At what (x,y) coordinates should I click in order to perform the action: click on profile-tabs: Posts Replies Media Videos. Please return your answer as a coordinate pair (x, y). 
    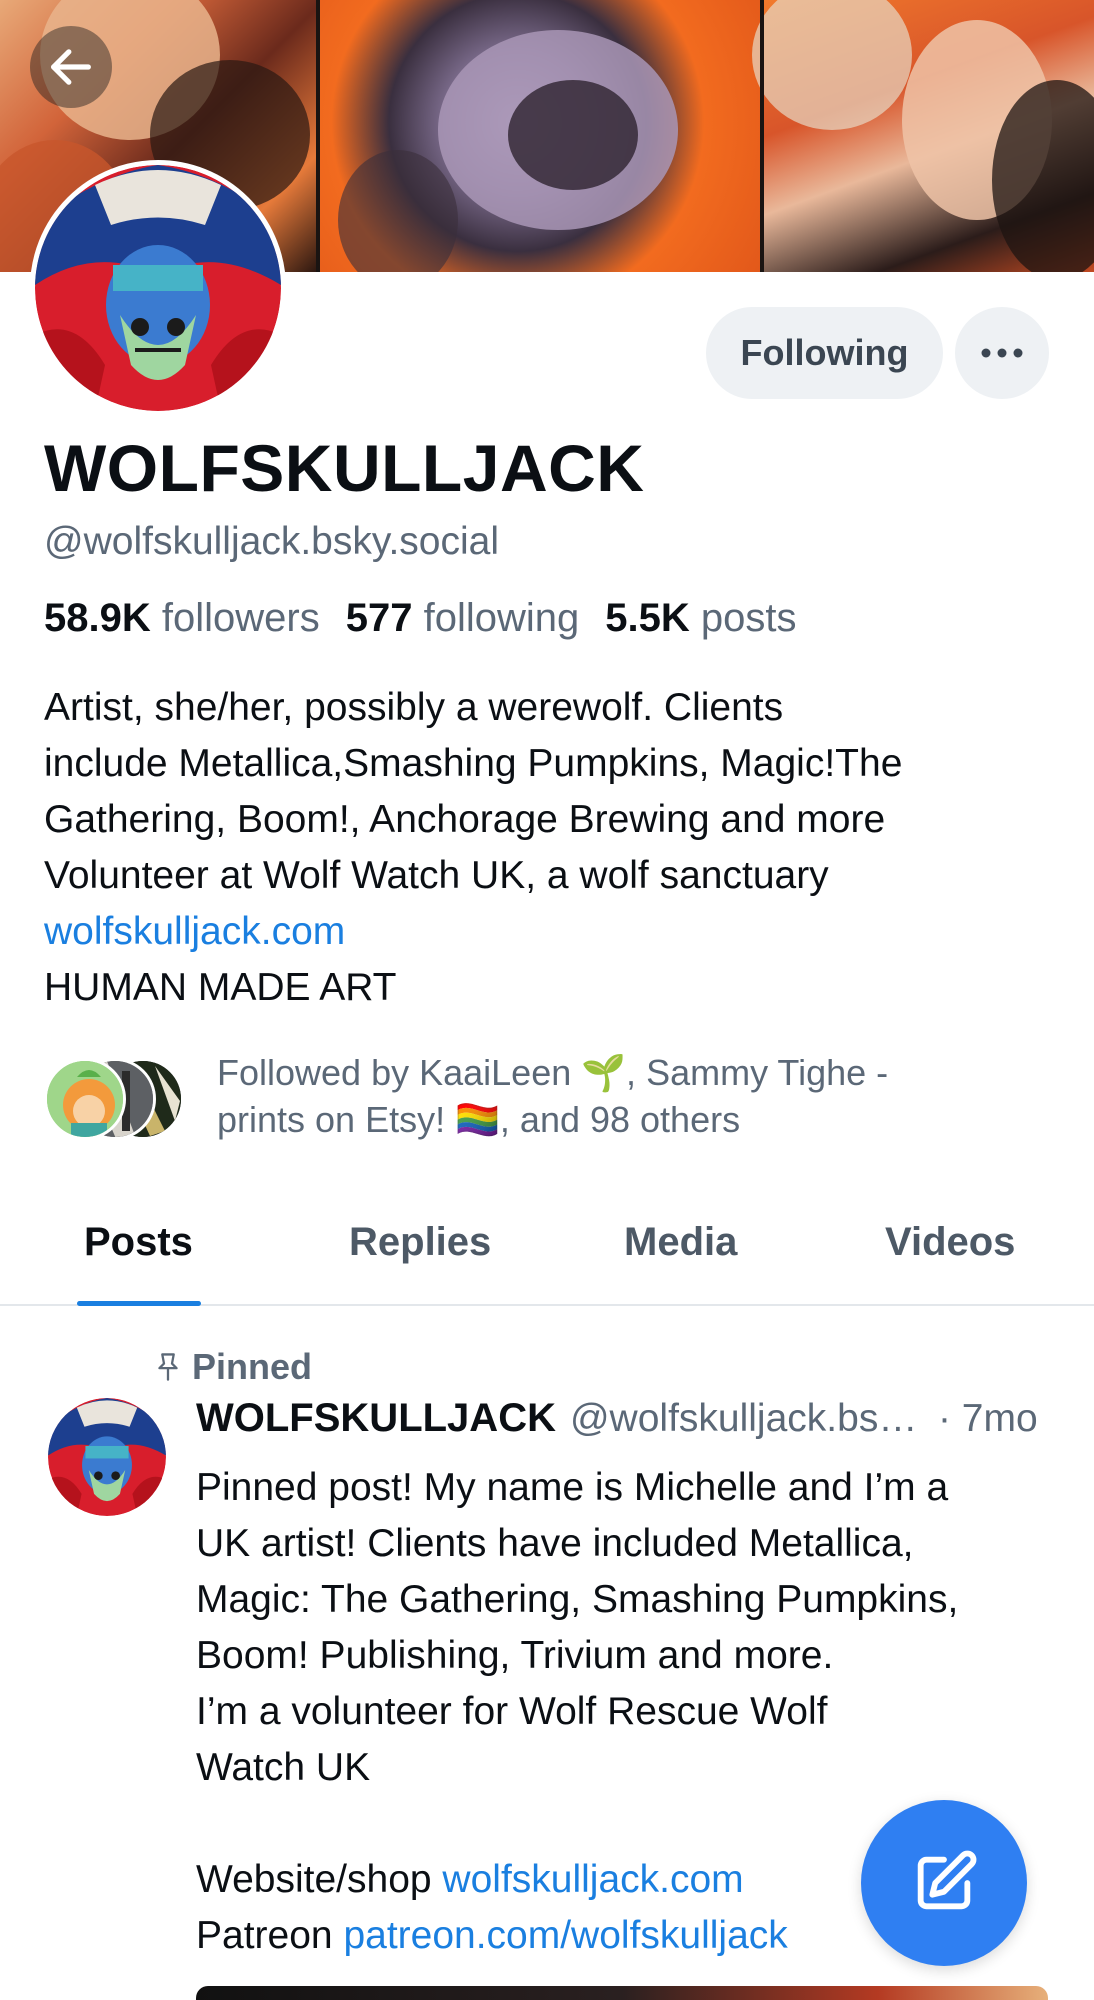
    Looking at the image, I should click on (547, 1243).